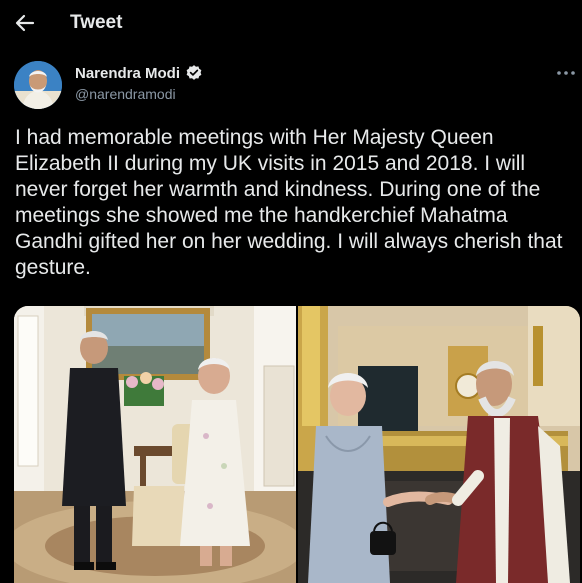 This screenshot has height=583, width=582. Describe the element at coordinates (38, 85) in the screenshot. I see `avatar` at that location.